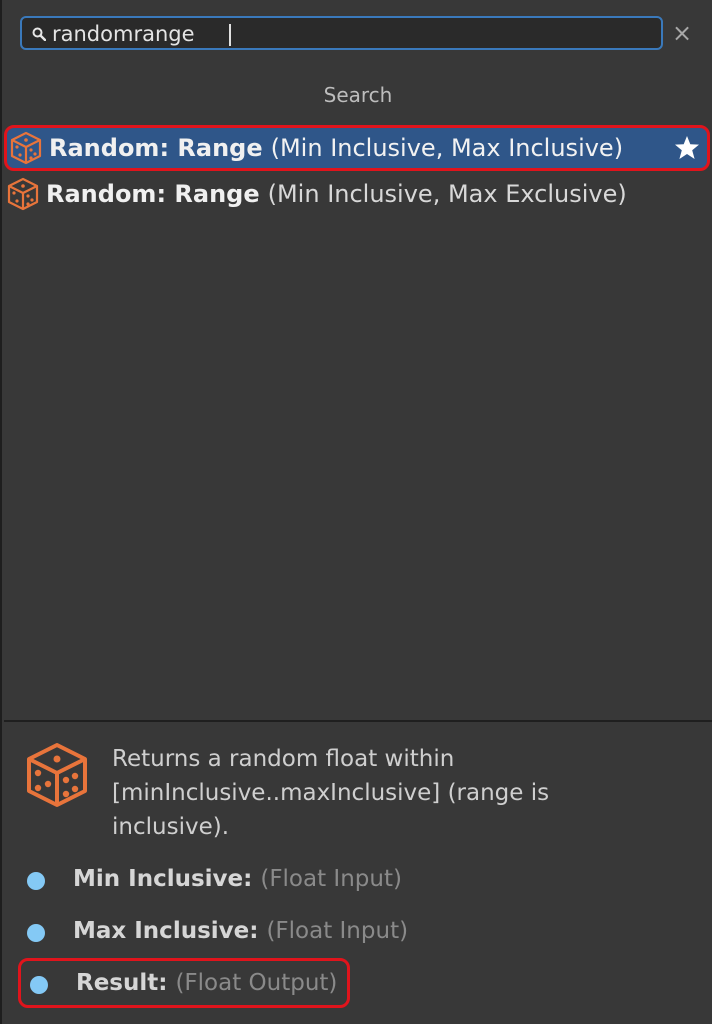 The height and width of the screenshot is (1024, 712). I want to click on result-params: (Min Inclusive, Max Exclusive), so click(447, 194).